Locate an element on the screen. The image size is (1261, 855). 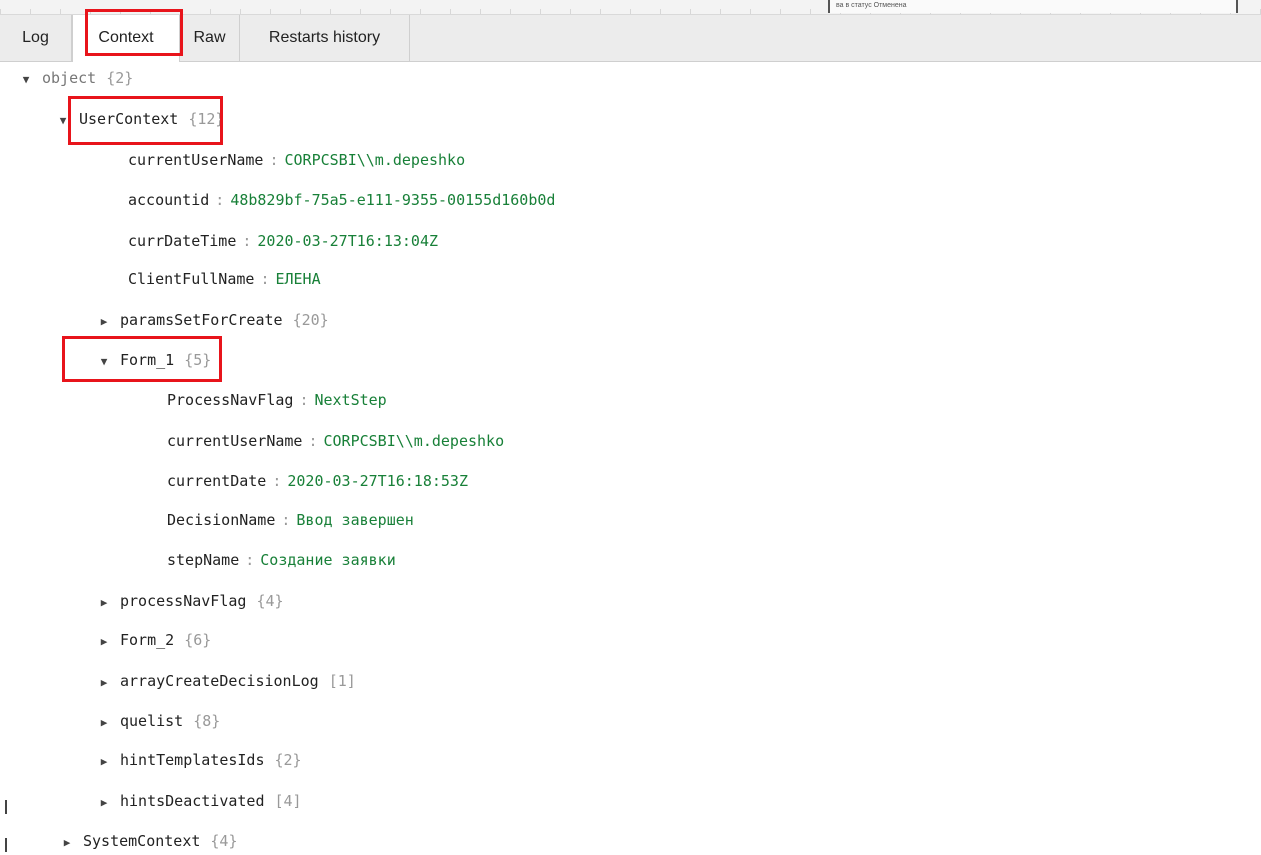
node-key: Form_2 is located at coordinates (147, 640).